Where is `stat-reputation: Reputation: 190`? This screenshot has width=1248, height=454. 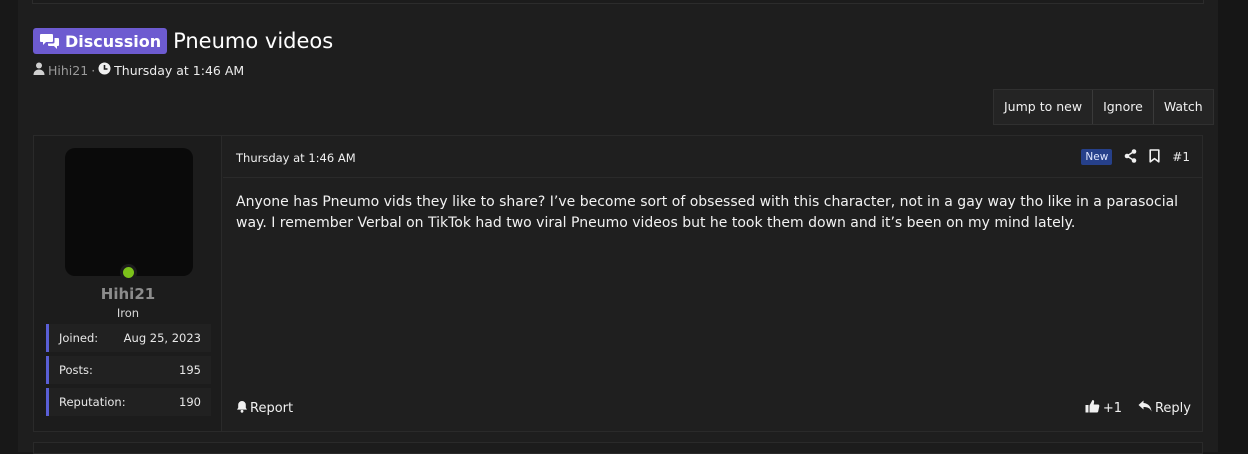 stat-reputation: Reputation: 190 is located at coordinates (128, 402).